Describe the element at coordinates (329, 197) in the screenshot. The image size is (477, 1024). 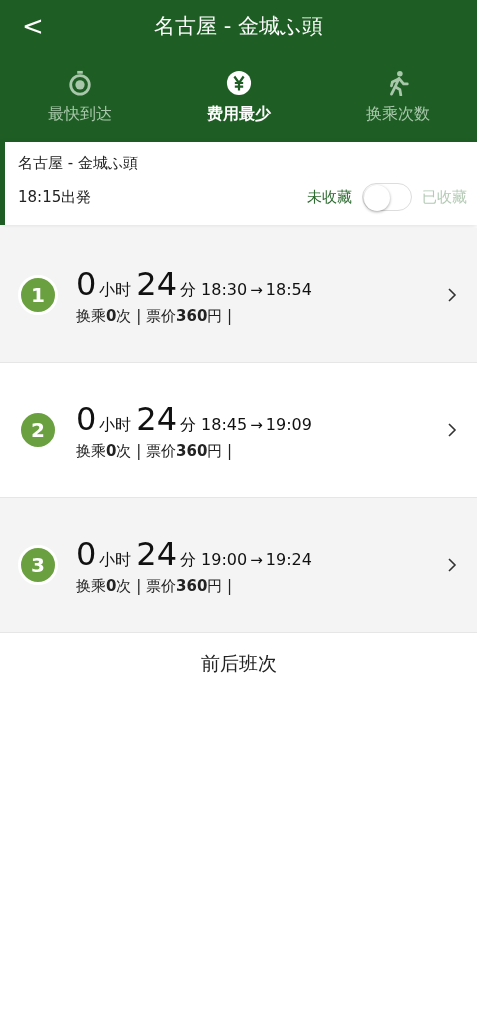
I see `not-favorited-label: 未收藏` at that location.